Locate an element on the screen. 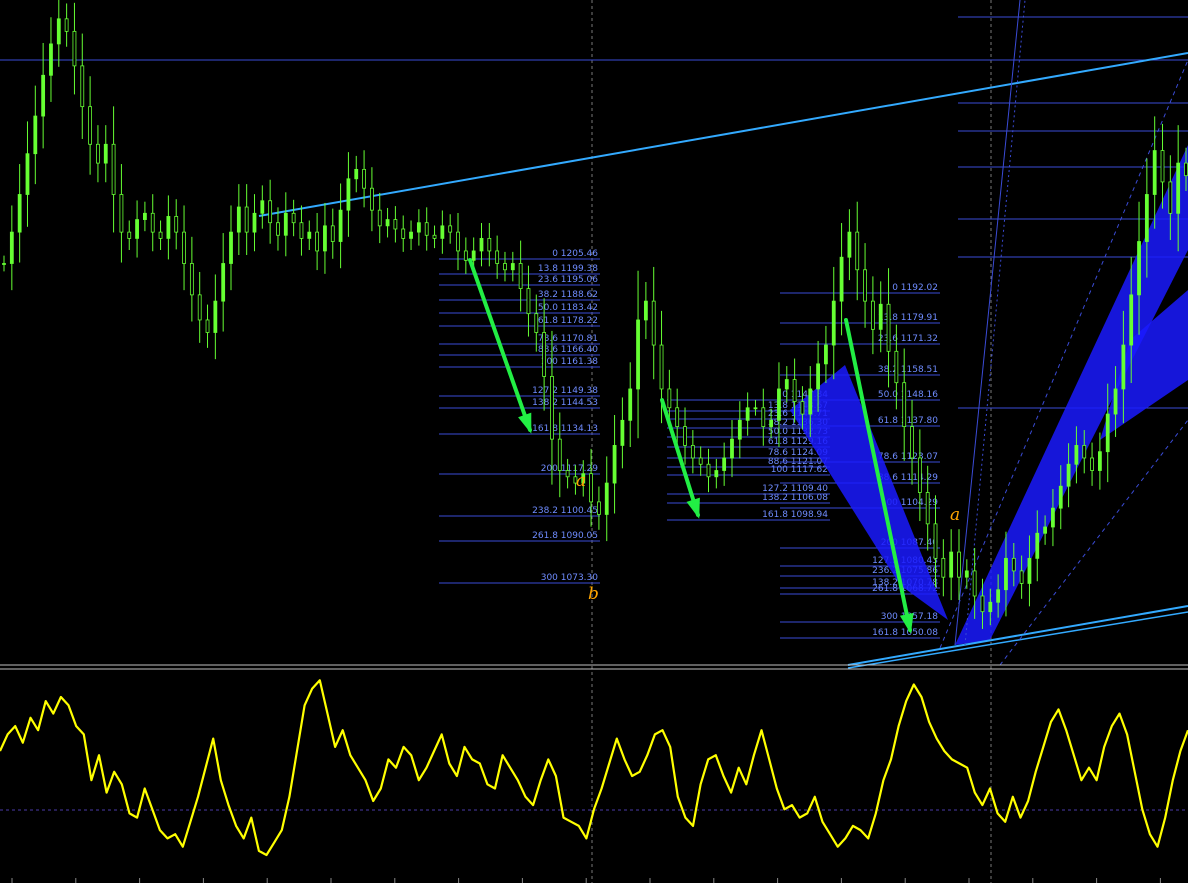  fib-level-label: 138.2 1106.08 is located at coordinates (795, 498).